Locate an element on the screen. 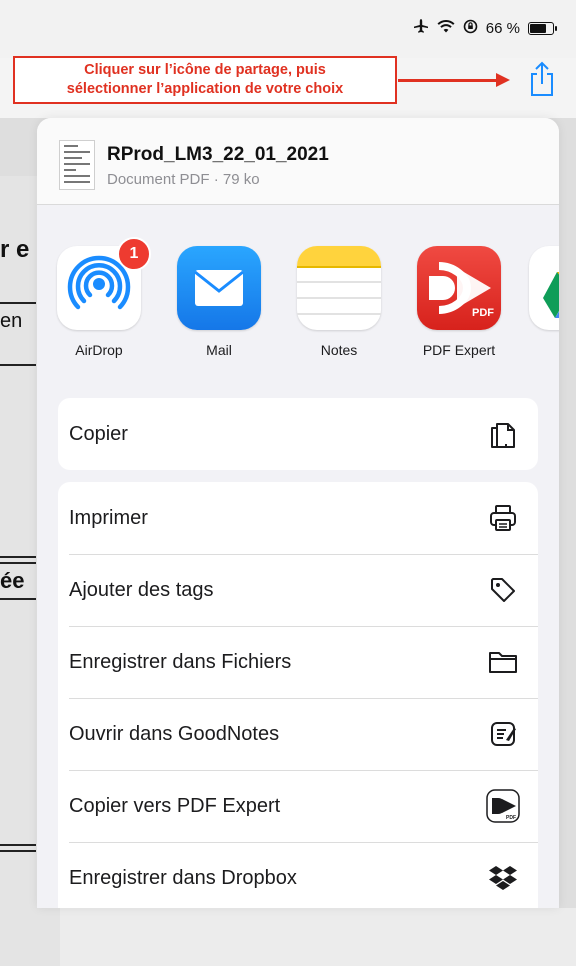 Image resolution: width=576 pixels, height=966 pixels. mail-icon is located at coordinates (219, 288).